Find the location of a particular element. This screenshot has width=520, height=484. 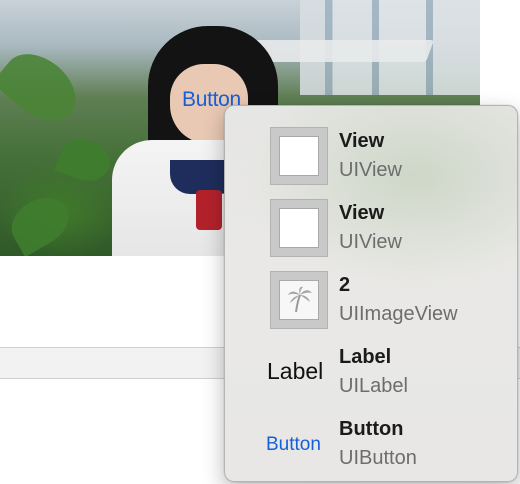

popup-item-view-2: View UIView is located at coordinates (371, 221).